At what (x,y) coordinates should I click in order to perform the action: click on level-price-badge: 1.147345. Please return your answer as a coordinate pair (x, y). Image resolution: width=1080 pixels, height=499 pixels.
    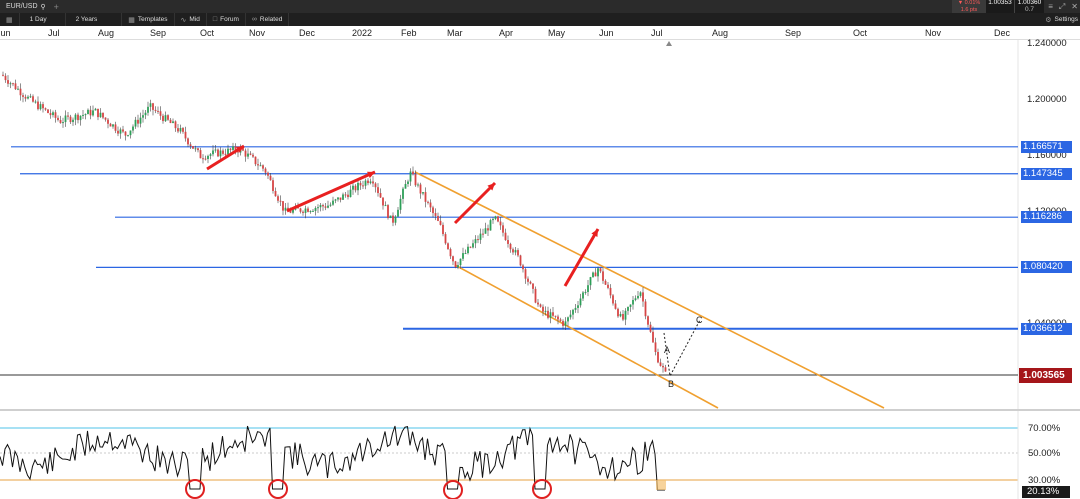
    Looking at the image, I should click on (1046, 173).